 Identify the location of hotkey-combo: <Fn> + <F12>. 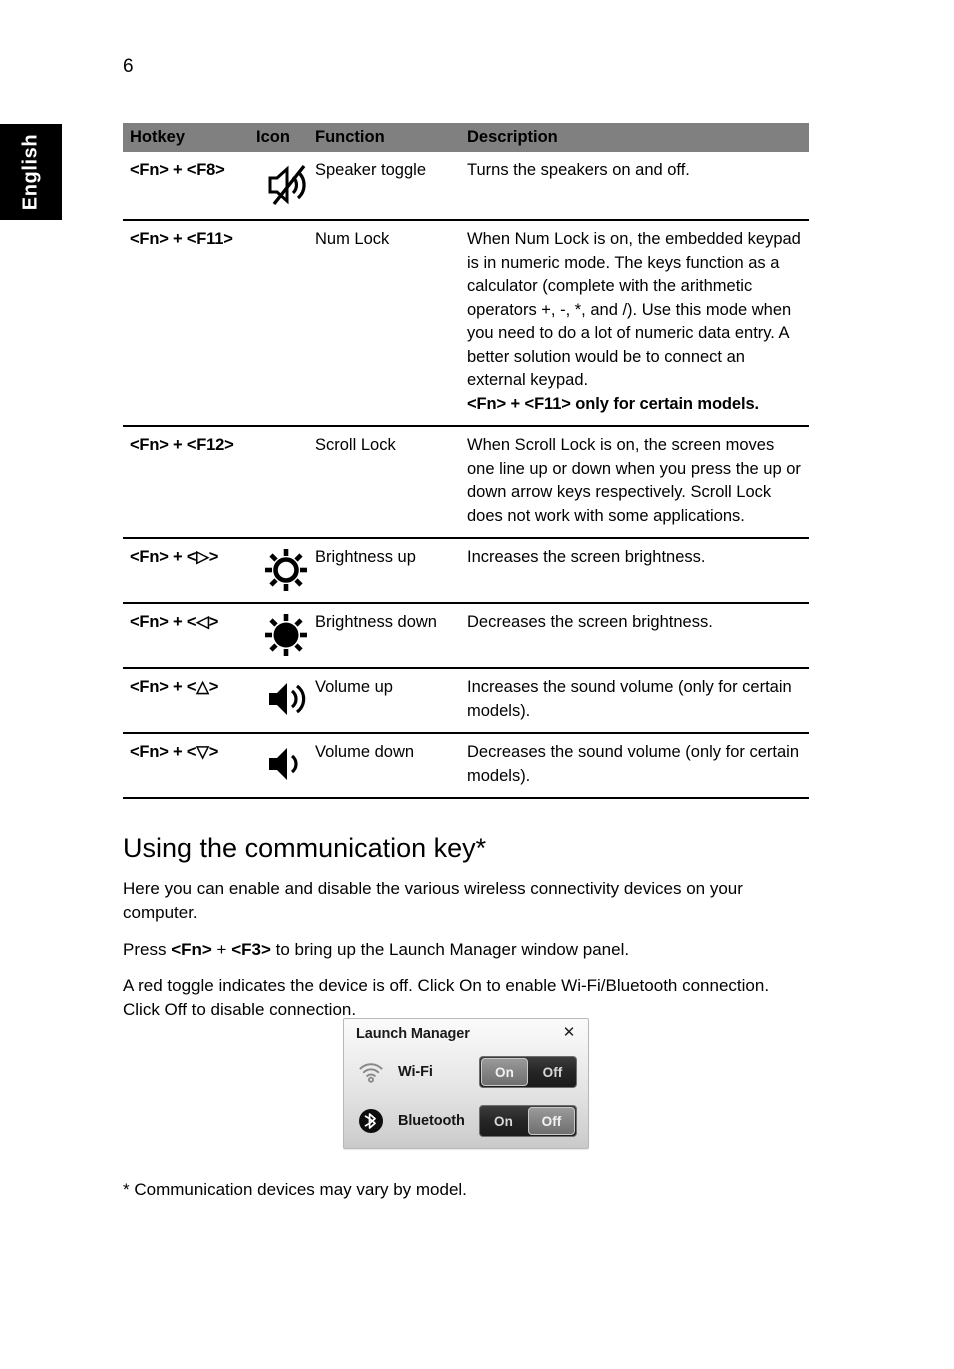
(182, 445).